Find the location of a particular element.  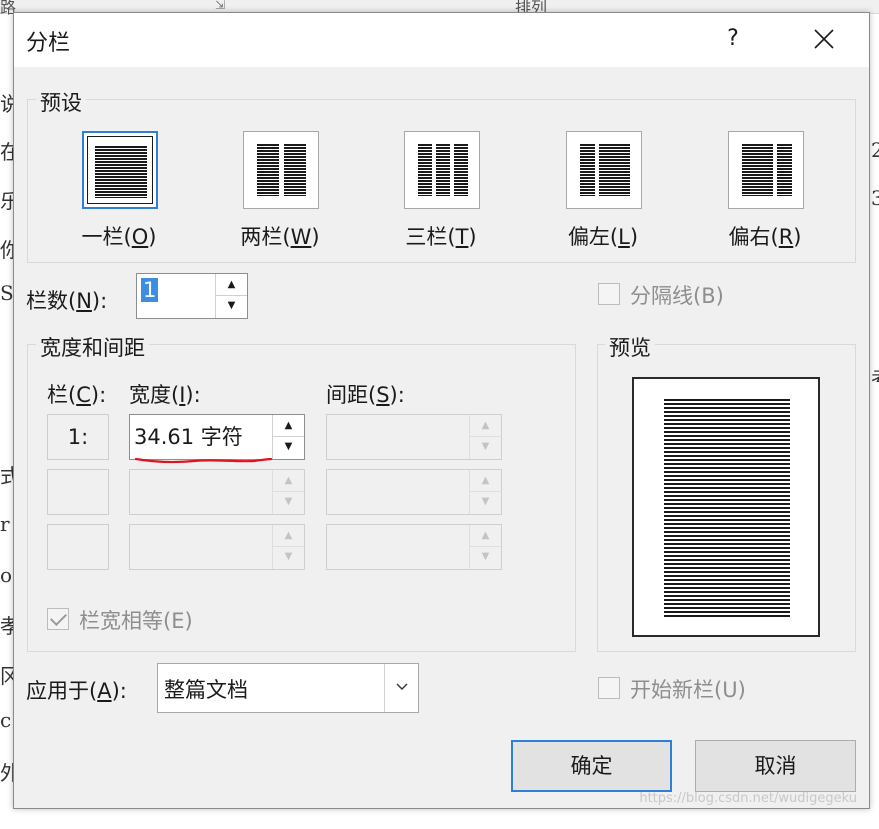

preset-label-key: L is located at coordinates (624, 237).